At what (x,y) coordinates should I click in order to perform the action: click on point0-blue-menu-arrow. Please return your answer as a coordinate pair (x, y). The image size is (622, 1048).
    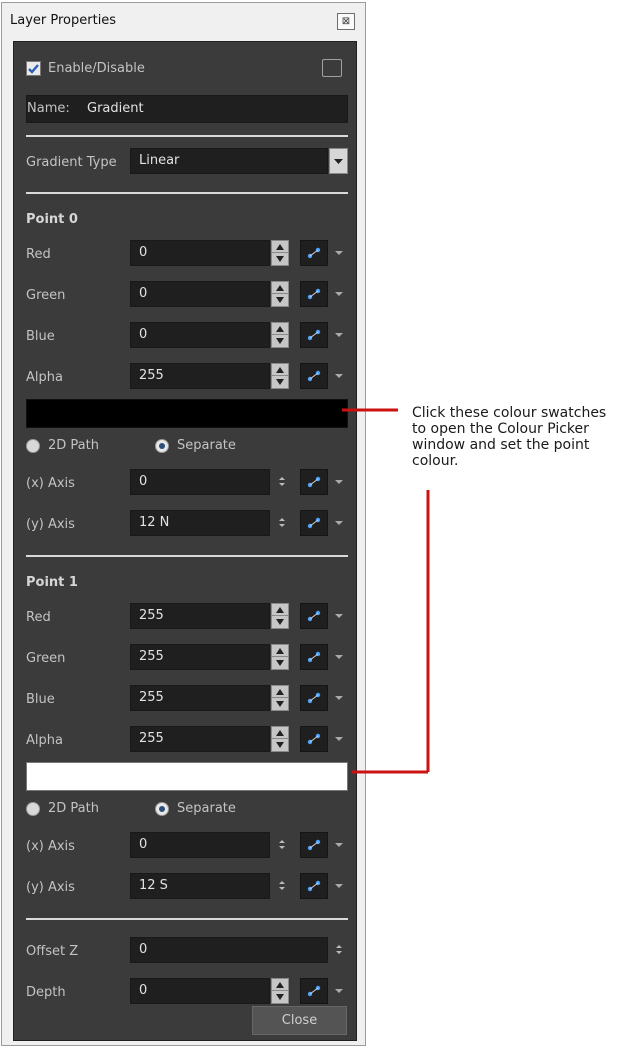
    Looking at the image, I should click on (339, 335).